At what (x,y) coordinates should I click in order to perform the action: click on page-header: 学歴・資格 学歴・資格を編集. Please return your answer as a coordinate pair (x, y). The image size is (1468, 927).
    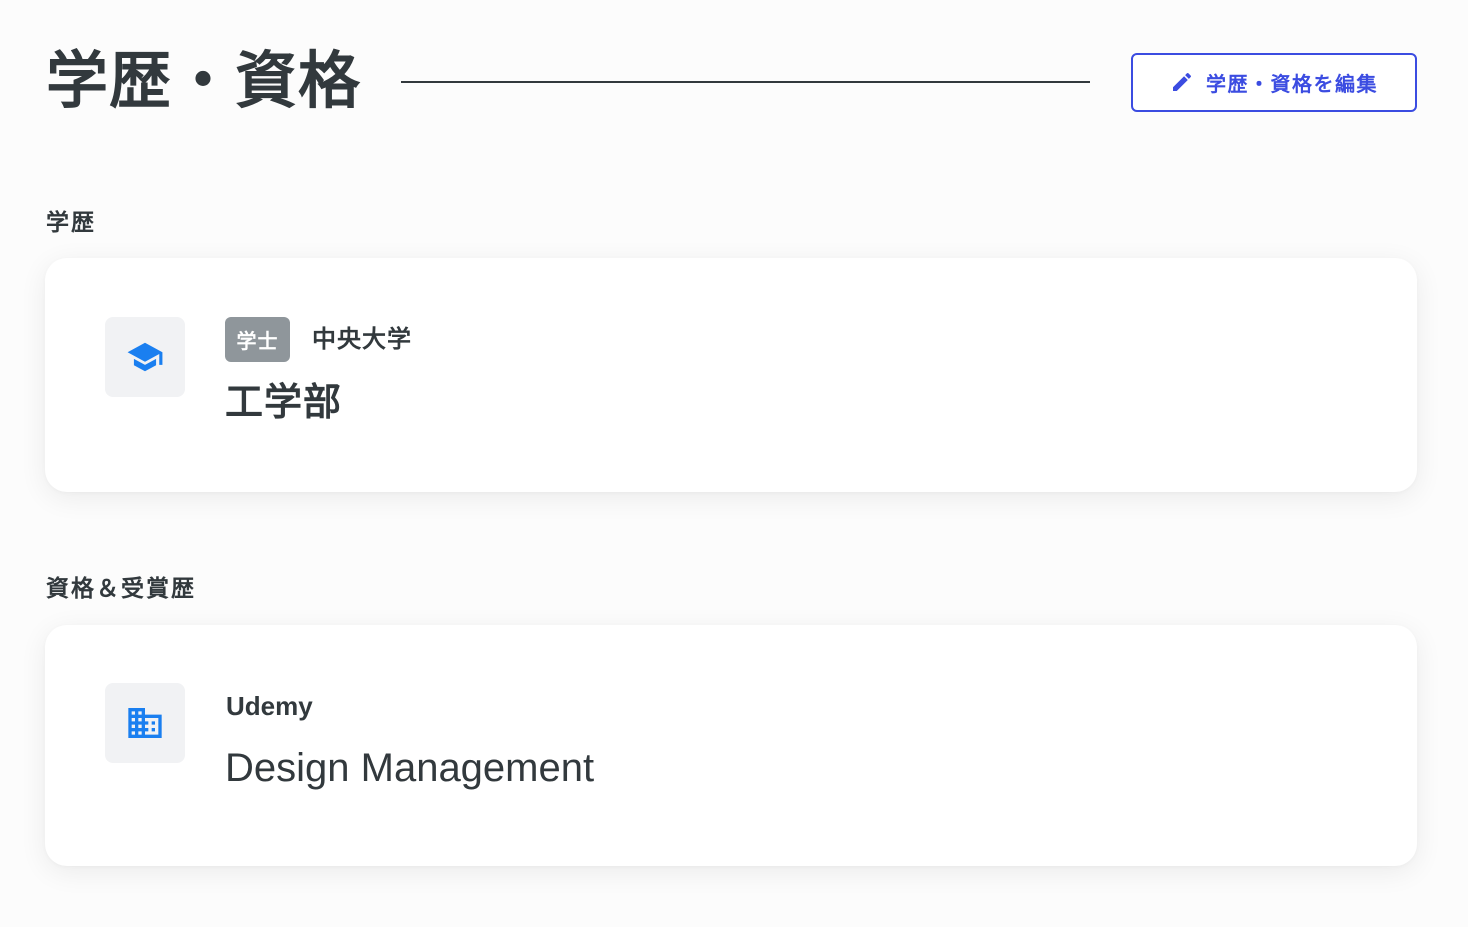
    Looking at the image, I should click on (731, 82).